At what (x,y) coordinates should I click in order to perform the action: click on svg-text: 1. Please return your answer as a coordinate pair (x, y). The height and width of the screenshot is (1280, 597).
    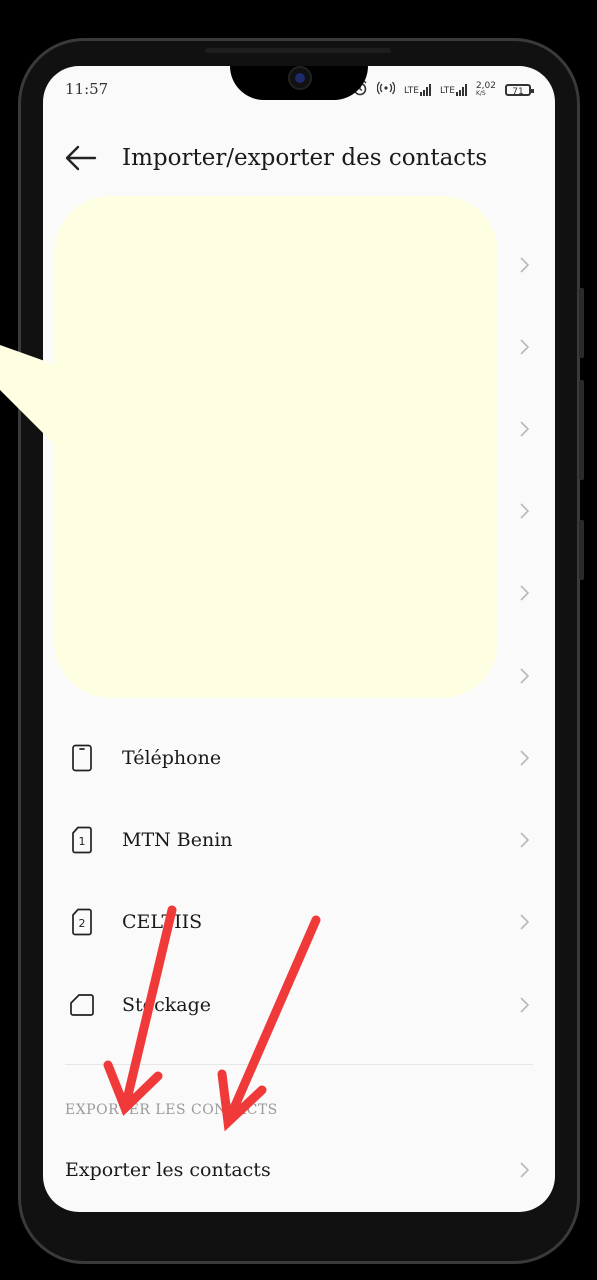
    Looking at the image, I should click on (82, 841).